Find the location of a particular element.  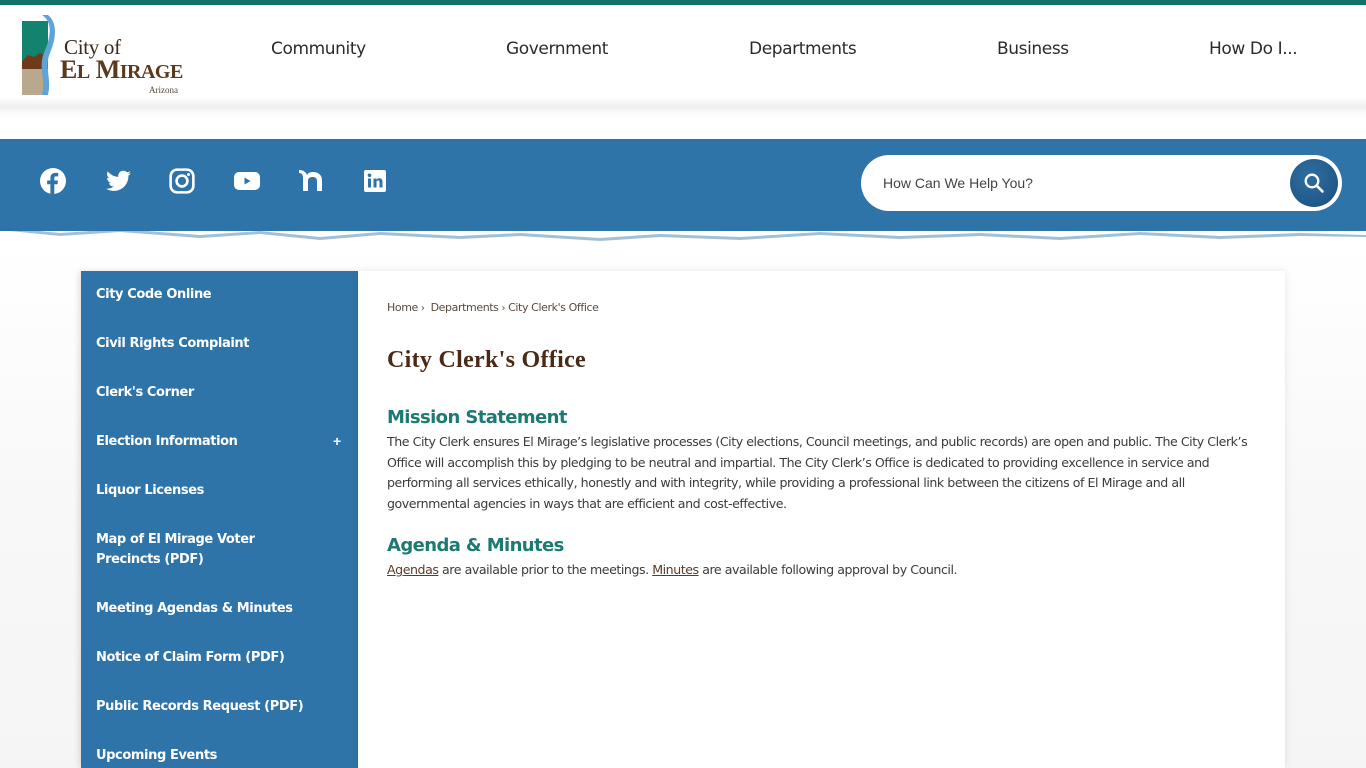

minutes-link: Minutes is located at coordinates (675, 569).